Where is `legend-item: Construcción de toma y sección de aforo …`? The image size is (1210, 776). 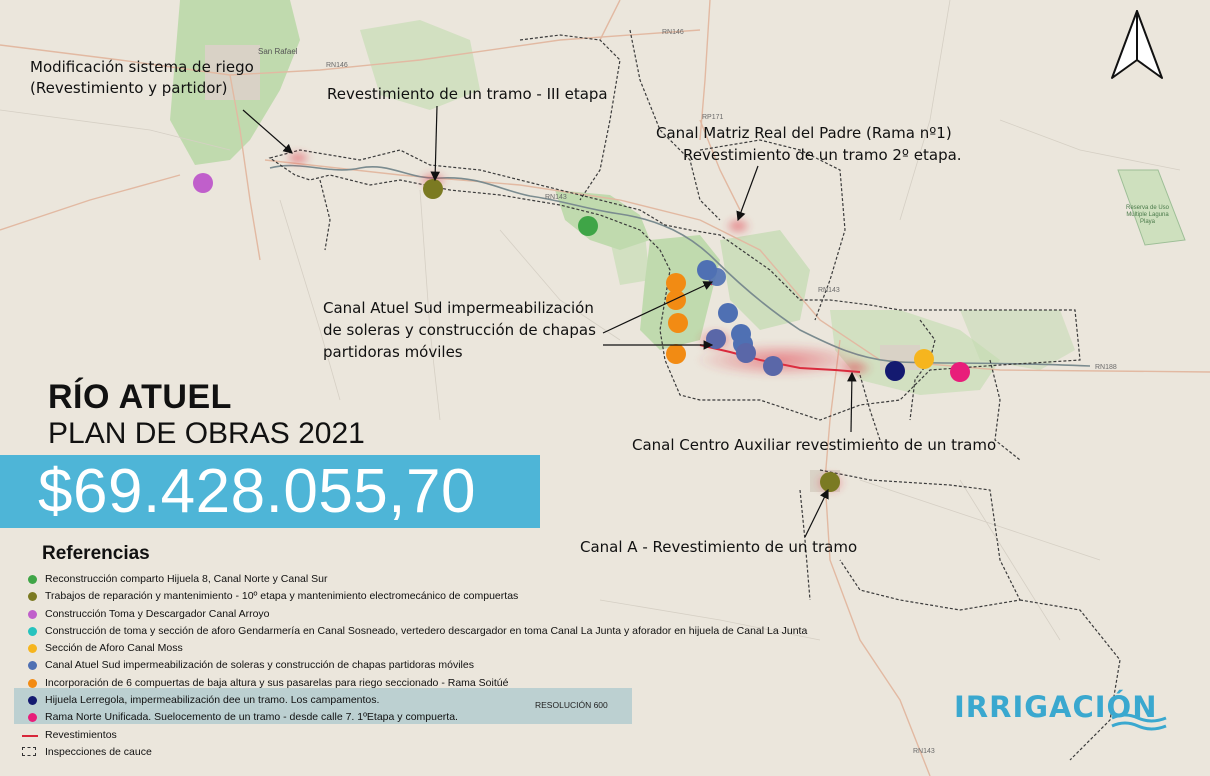 legend-item: Construcción de toma y sección de aforo … is located at coordinates (417, 631).